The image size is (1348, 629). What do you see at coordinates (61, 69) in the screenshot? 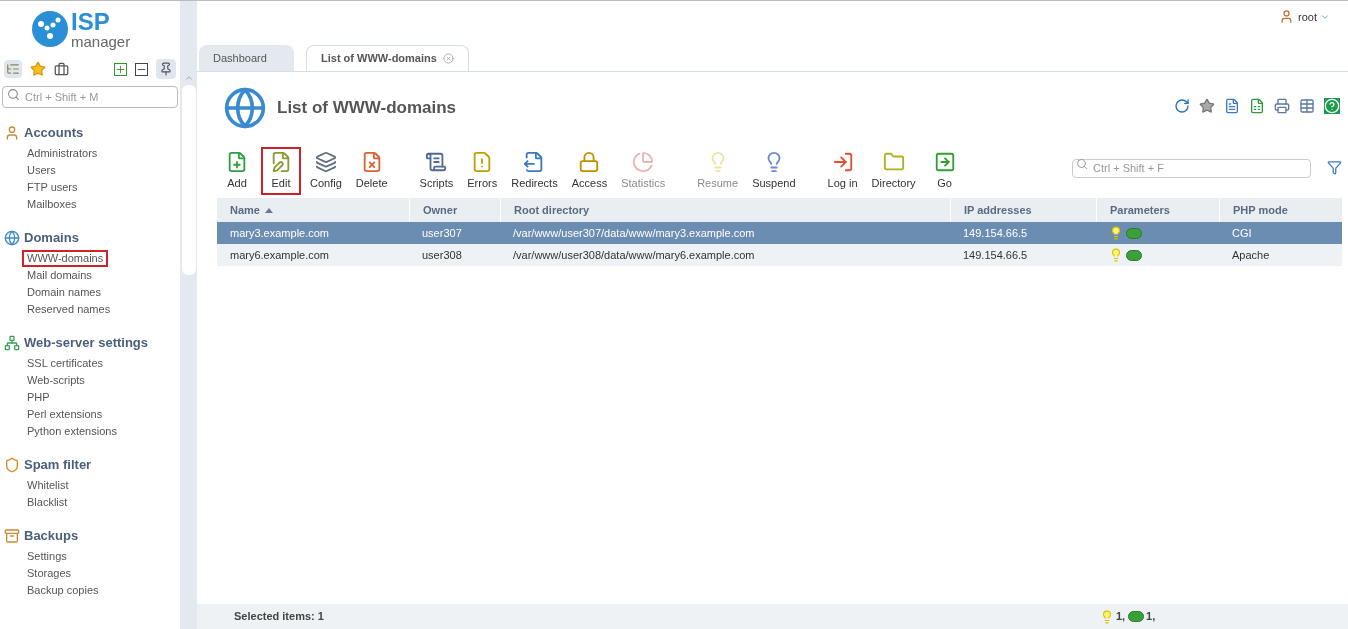
I see `briefcase-icon` at bounding box center [61, 69].